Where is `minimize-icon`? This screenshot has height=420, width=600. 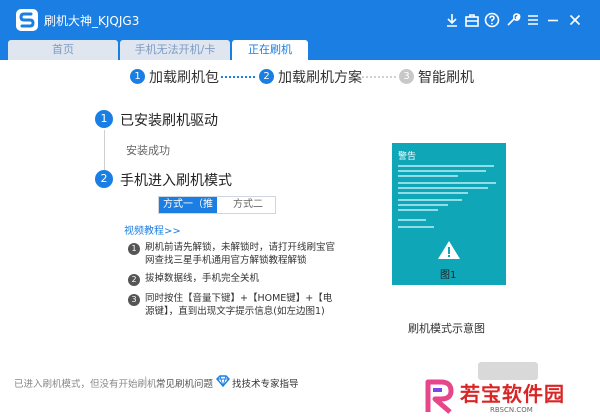 minimize-icon is located at coordinates (553, 20).